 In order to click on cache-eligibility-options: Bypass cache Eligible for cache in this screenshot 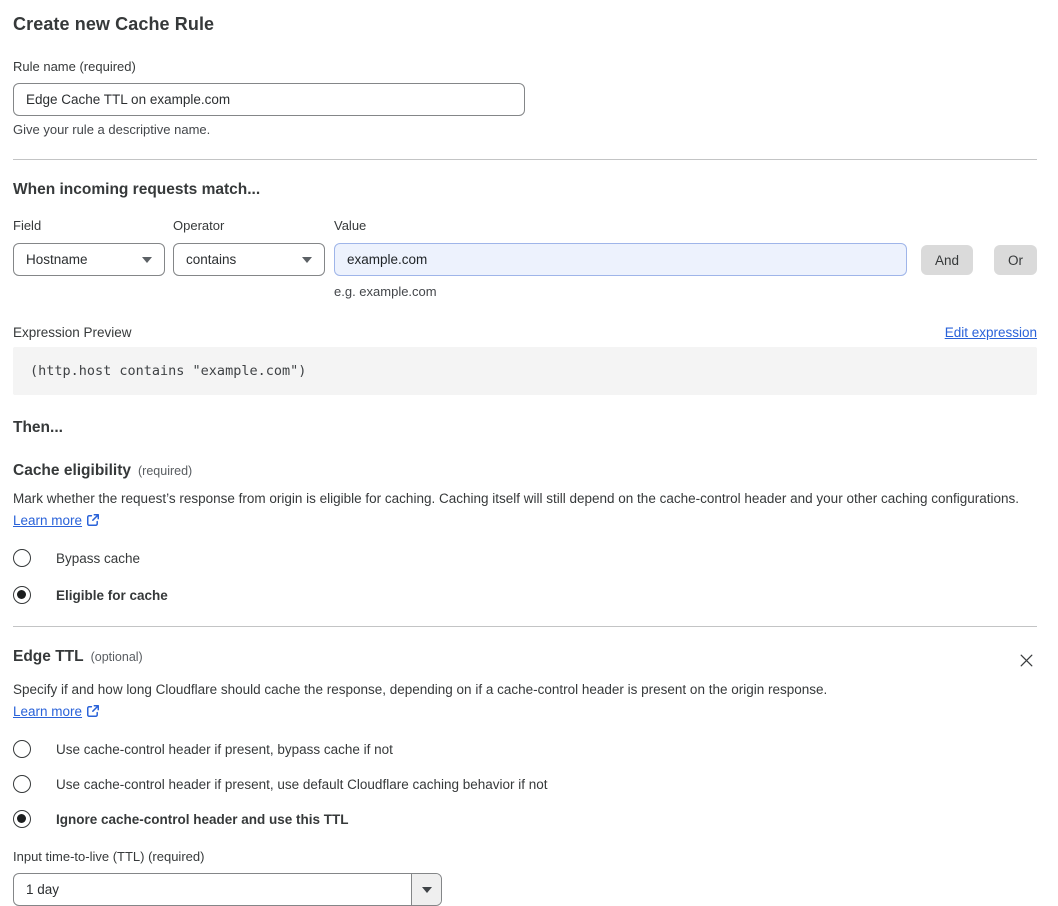, I will do `click(525, 576)`.